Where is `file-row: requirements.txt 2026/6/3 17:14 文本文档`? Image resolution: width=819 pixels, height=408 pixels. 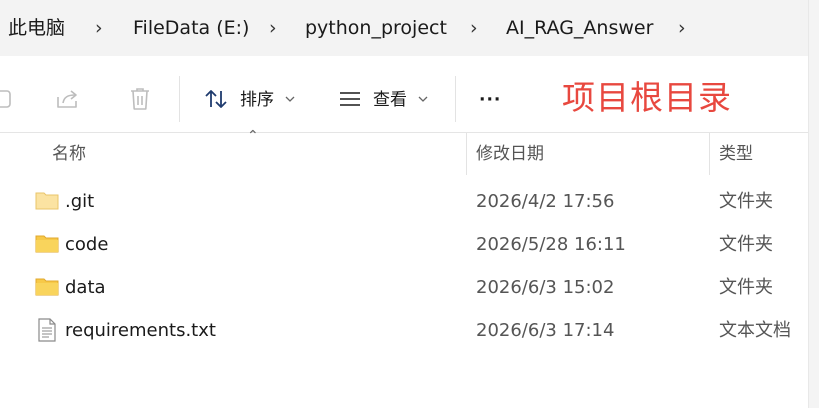
file-row: requirements.txt 2026/6/3 17:14 文本文档 is located at coordinates (404, 330).